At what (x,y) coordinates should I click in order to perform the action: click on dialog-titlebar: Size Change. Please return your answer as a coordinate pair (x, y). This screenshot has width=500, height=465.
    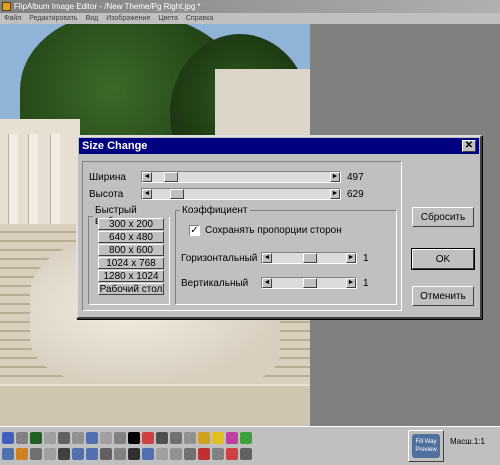
    Looking at the image, I should click on (279, 146).